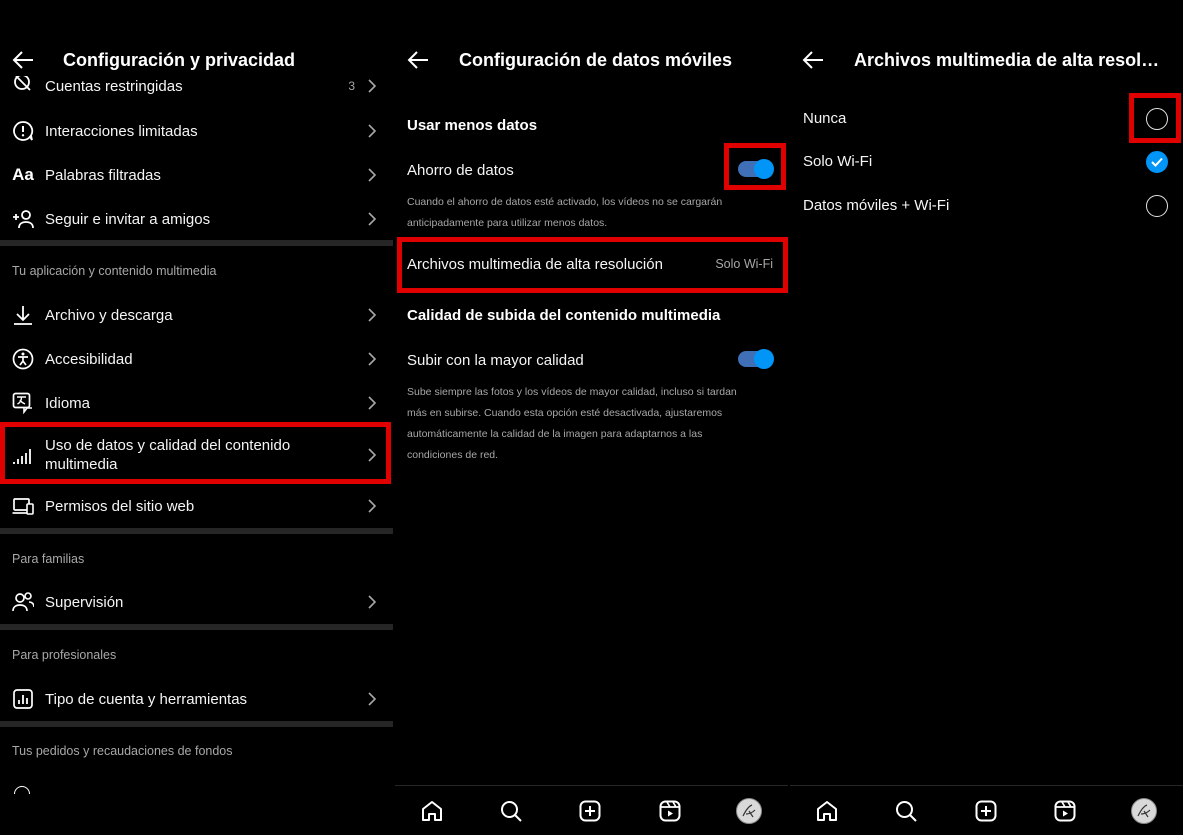  I want to click on item-label: Interacciones limitadas, so click(121, 131).